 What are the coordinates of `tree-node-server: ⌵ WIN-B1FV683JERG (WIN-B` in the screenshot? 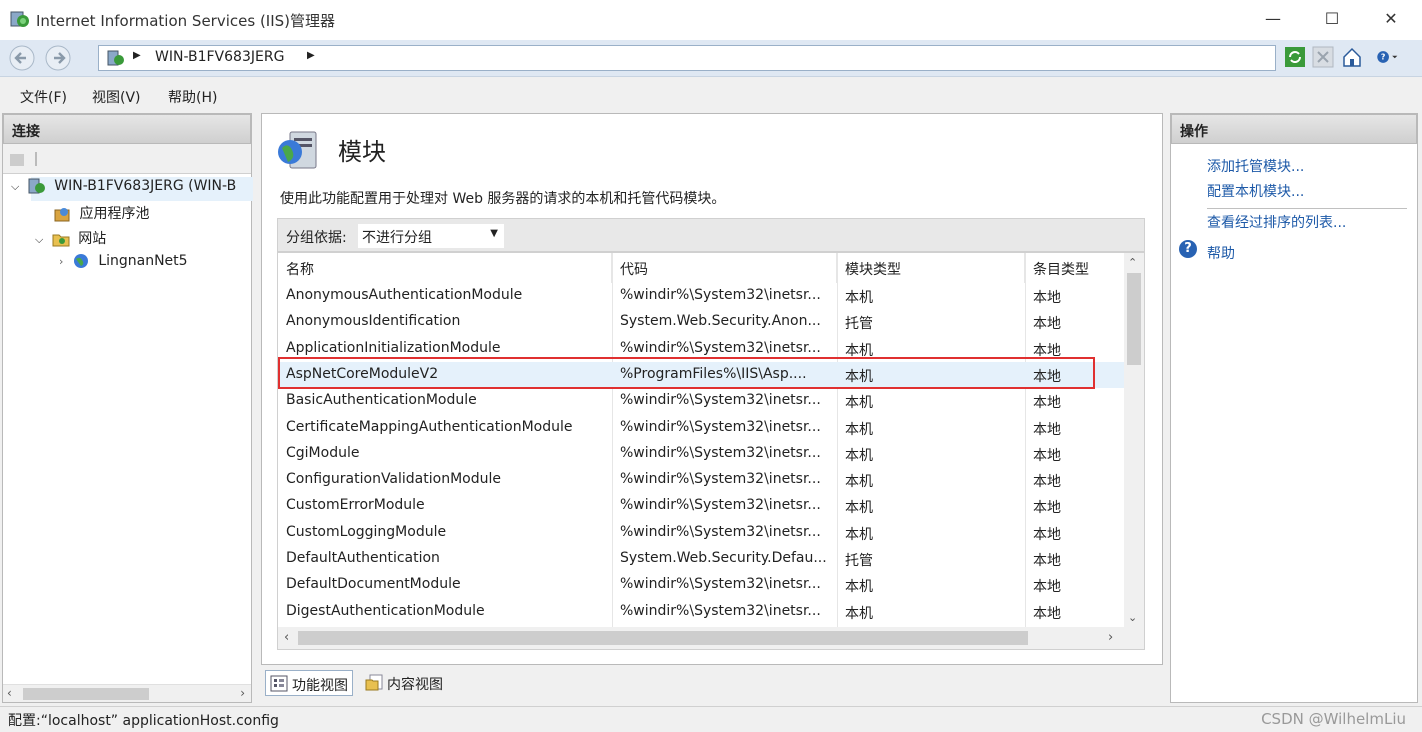 It's located at (123, 186).